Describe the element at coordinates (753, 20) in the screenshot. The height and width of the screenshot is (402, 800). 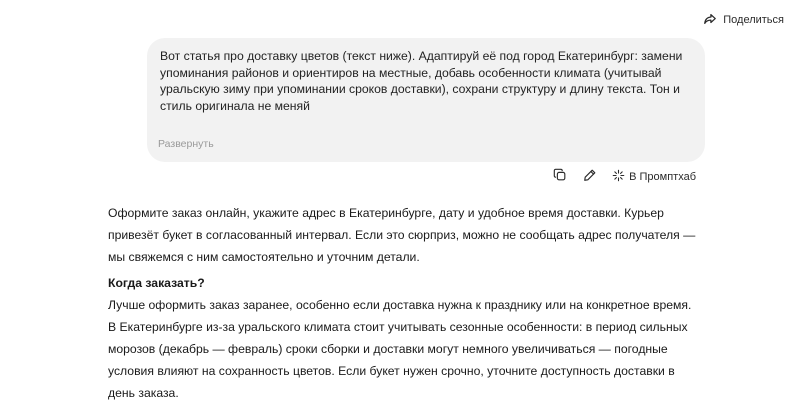
I see `share-label: Поделиться` at that location.